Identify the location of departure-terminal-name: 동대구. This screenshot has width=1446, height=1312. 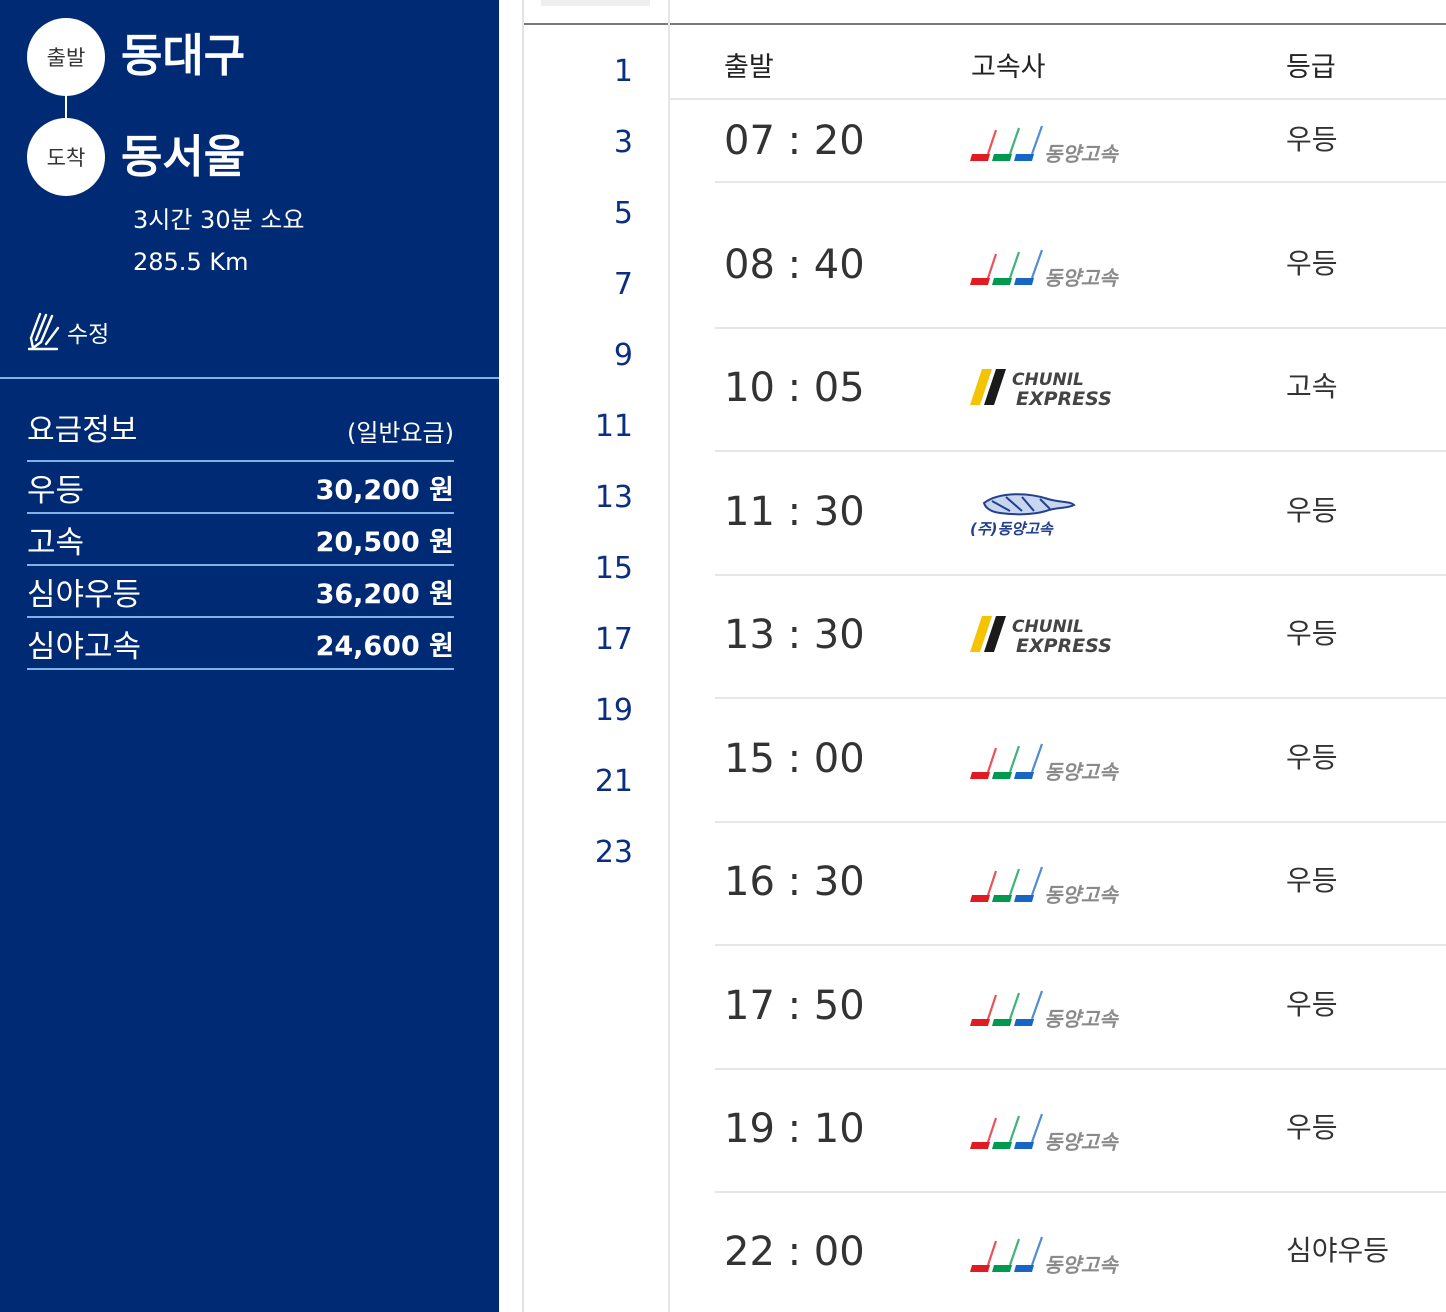
(183, 55).